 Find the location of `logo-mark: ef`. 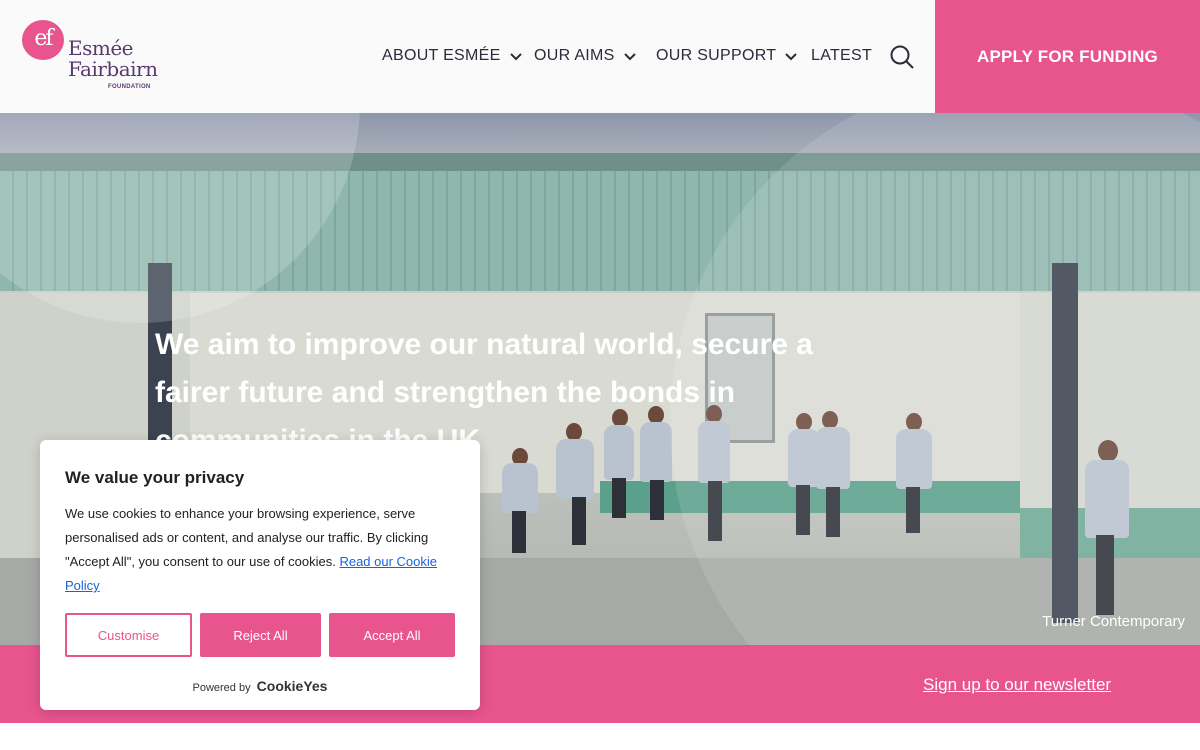

logo-mark: ef is located at coordinates (43, 40).